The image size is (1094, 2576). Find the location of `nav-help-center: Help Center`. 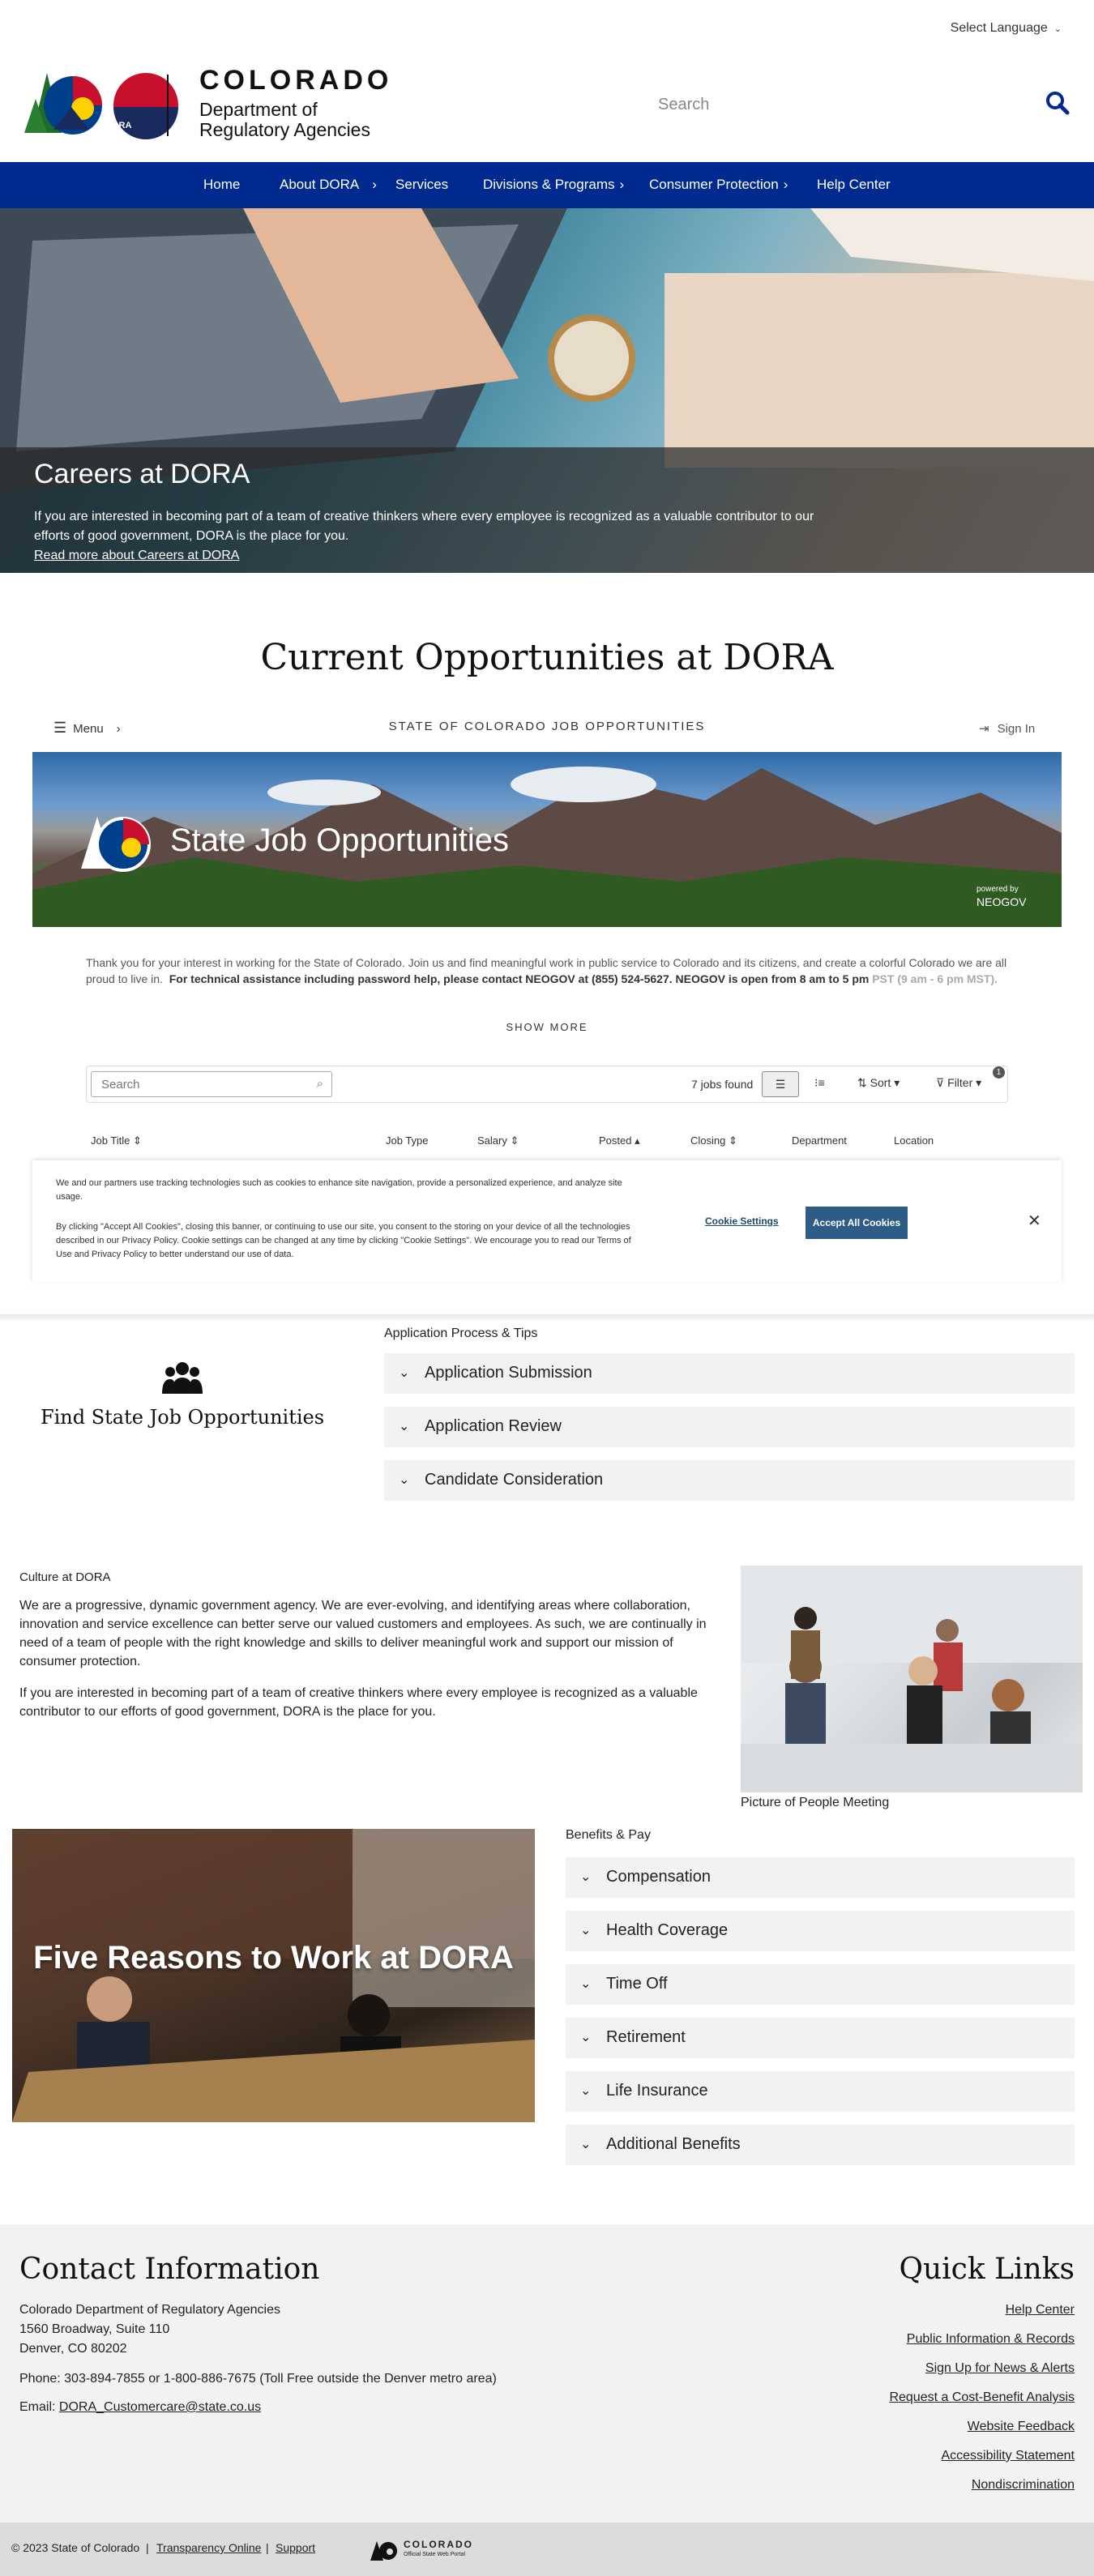

nav-help-center: Help Center is located at coordinates (854, 185).